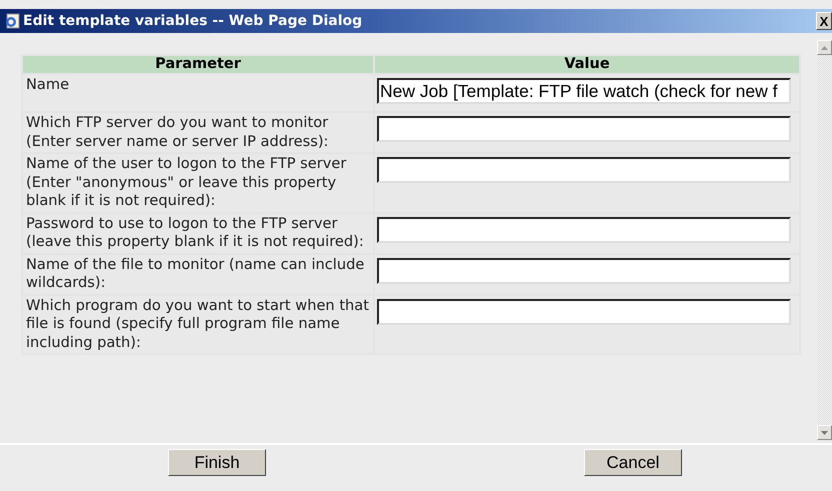  I want to click on parameter-label: Name of the user to logon to the FTP server (Enter "anonymous" or leave this property blank if it is not required):, so click(198, 183).